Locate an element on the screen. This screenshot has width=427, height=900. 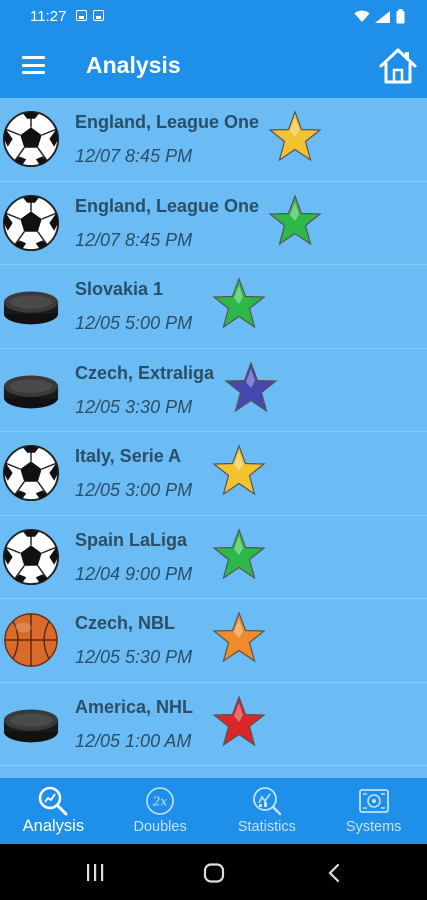
list-item: Czech, NBL 12/05 5:30 PM is located at coordinates (213, 641).